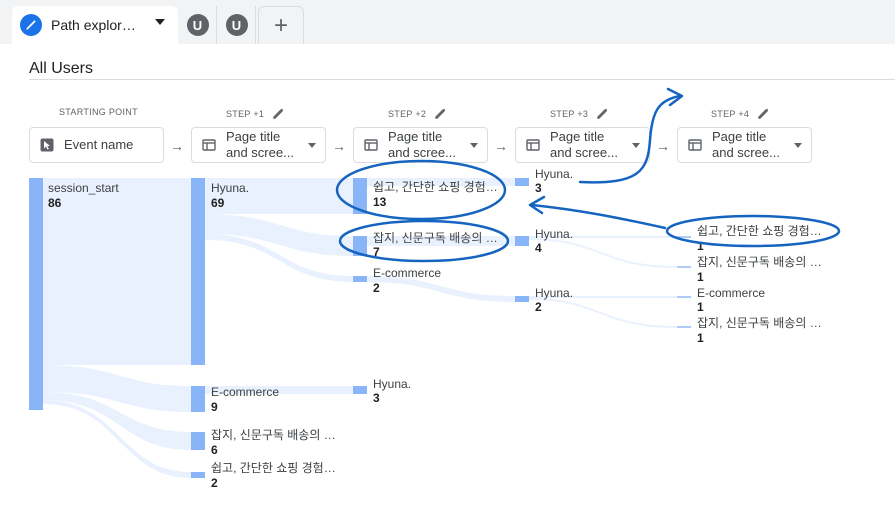  I want to click on node-count: 4, so click(538, 248).